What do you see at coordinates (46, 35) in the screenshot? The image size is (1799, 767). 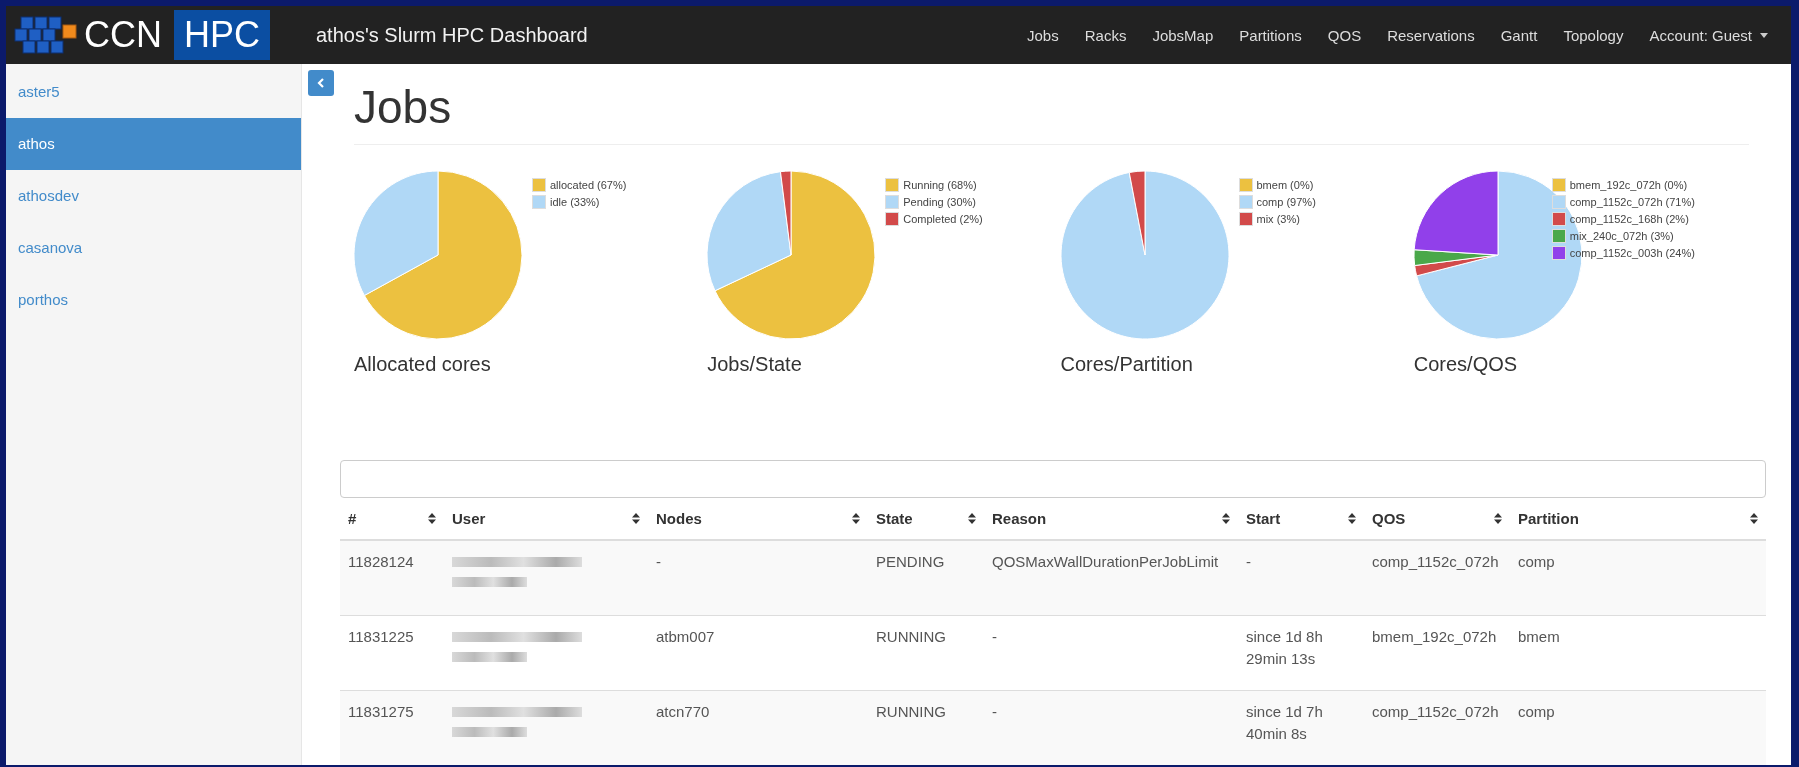 I see `cubes-logo-icon` at bounding box center [46, 35].